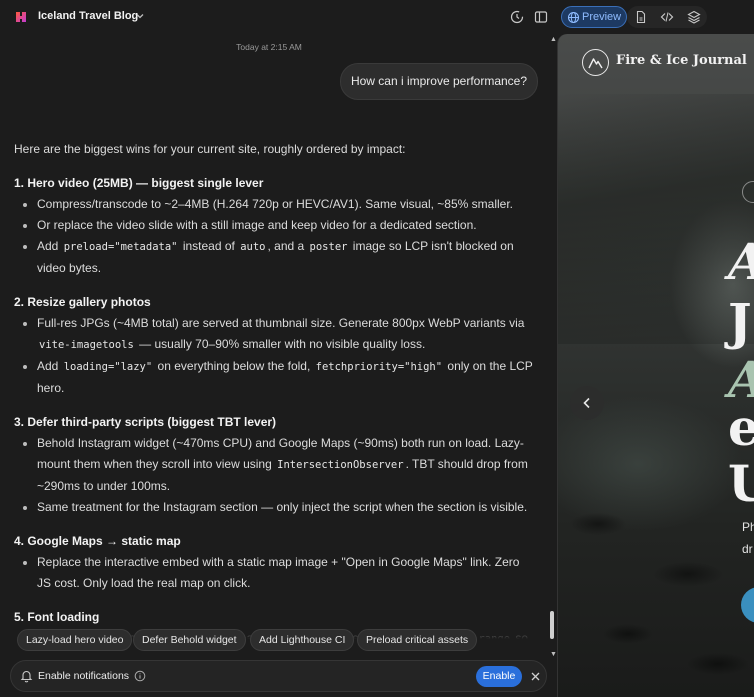 The height and width of the screenshot is (697, 754). What do you see at coordinates (253, 247) in the screenshot?
I see `inline-code: auto` at bounding box center [253, 247].